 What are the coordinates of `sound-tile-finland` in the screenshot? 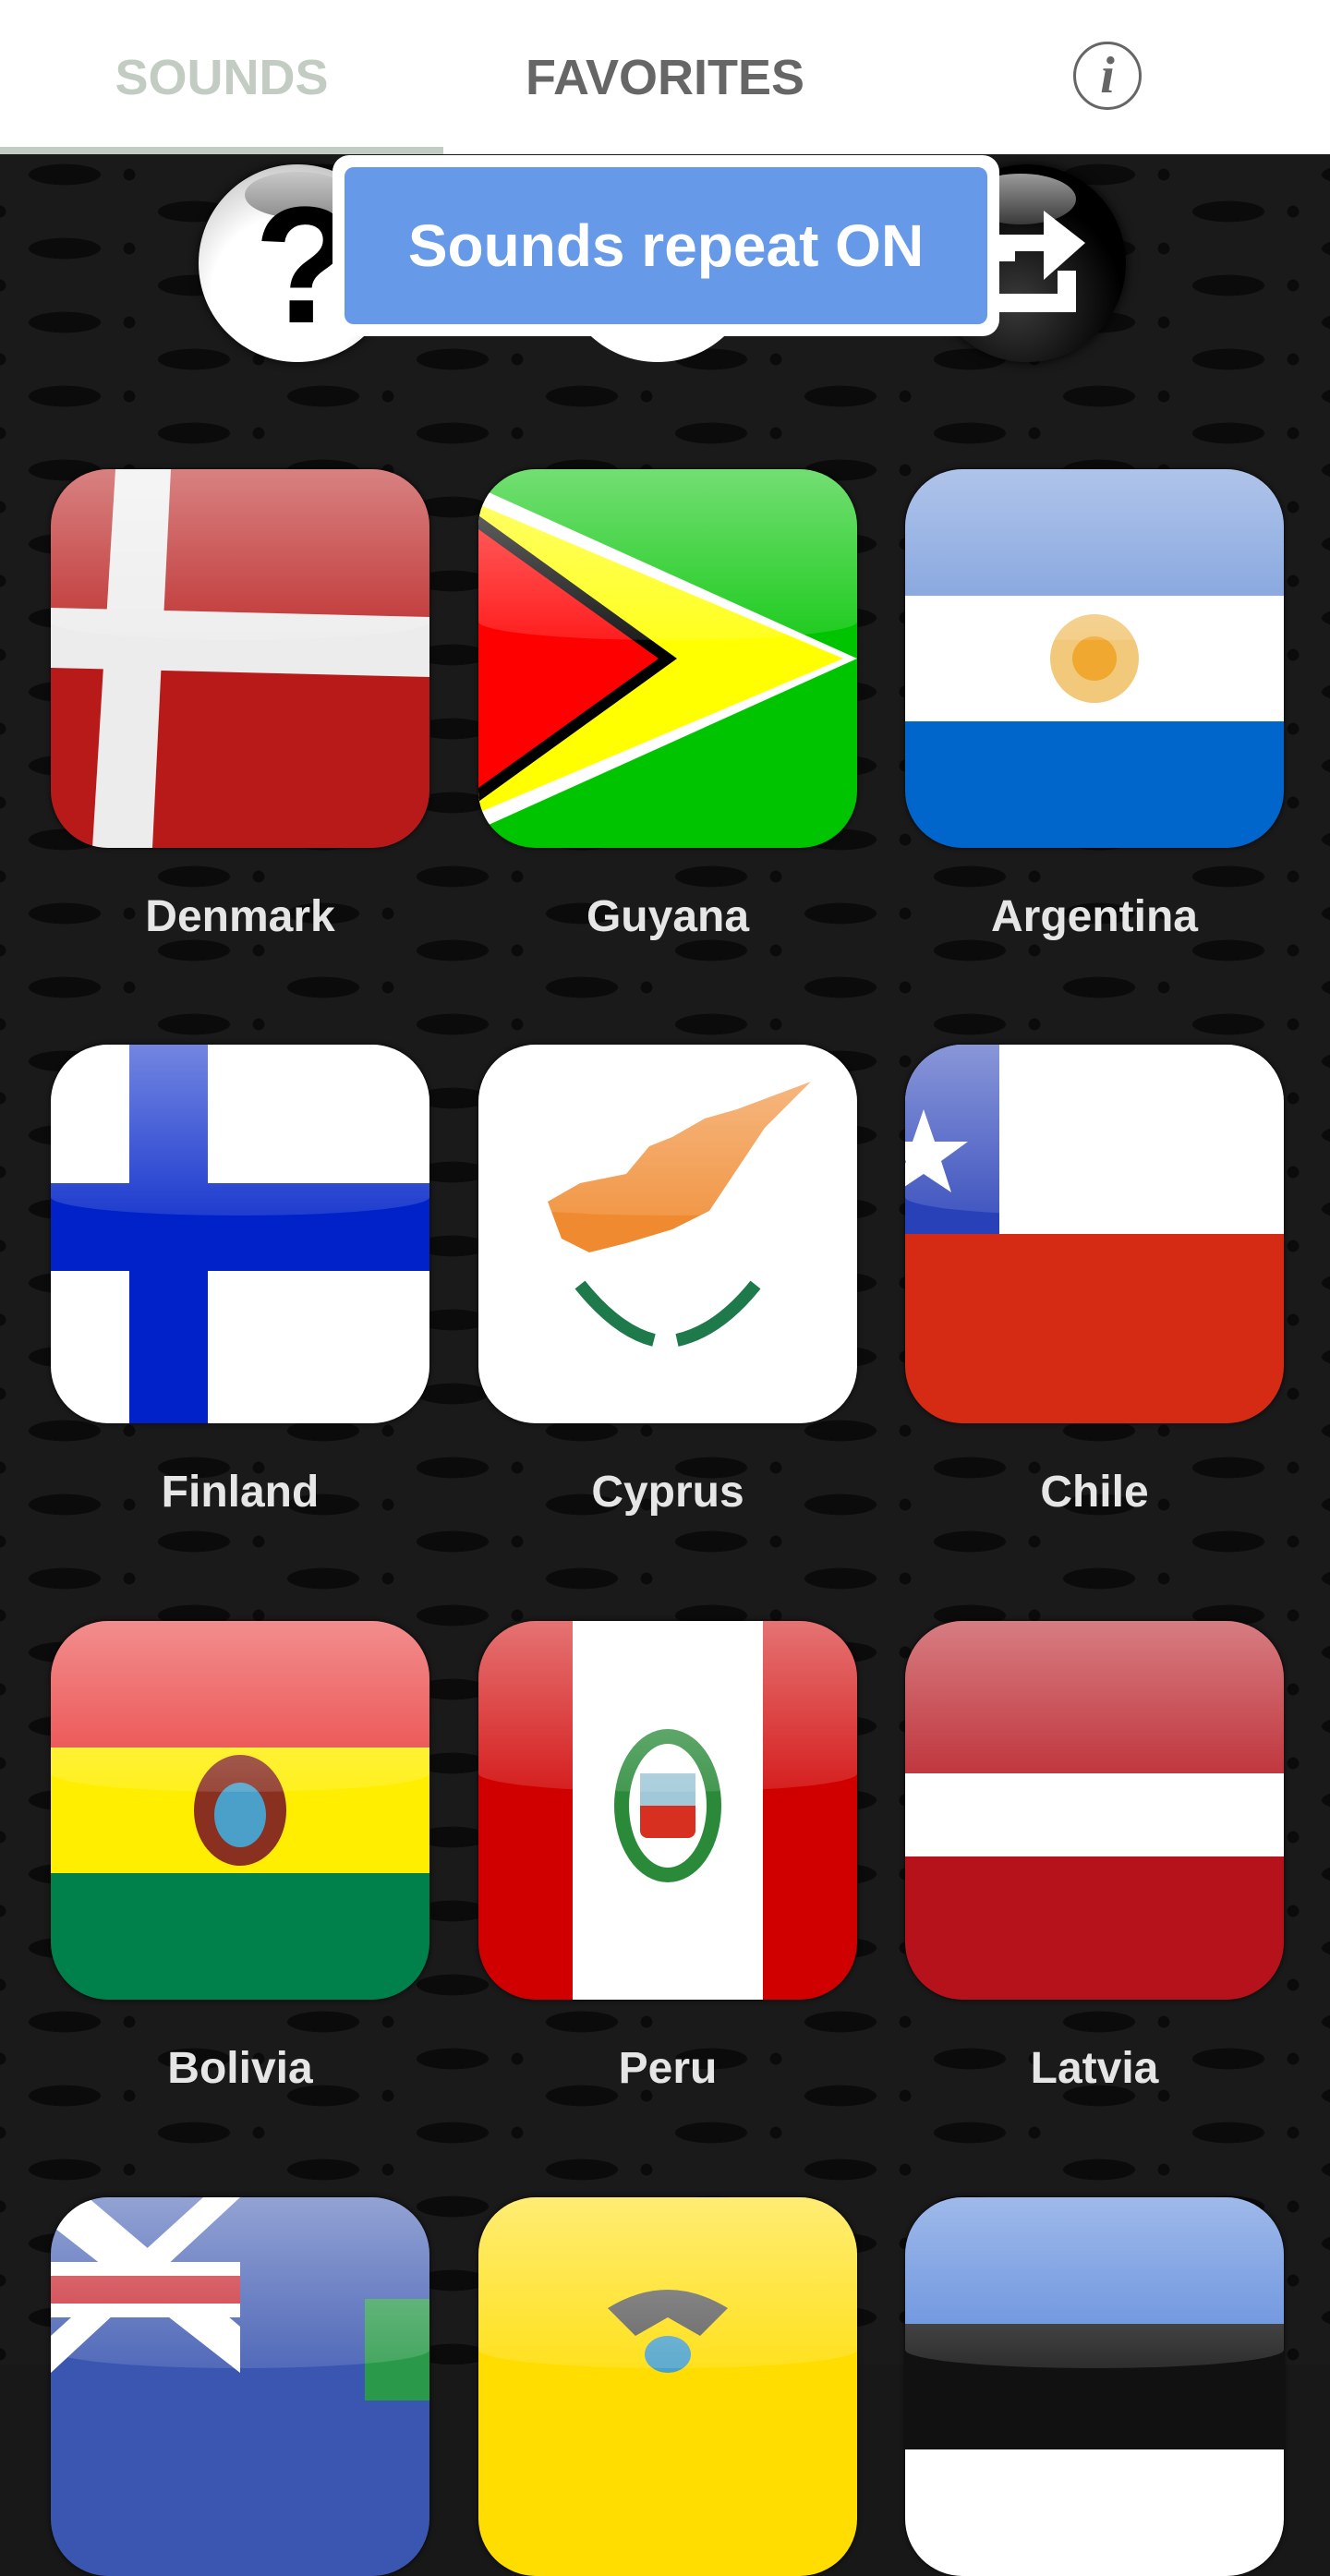 It's located at (240, 1234).